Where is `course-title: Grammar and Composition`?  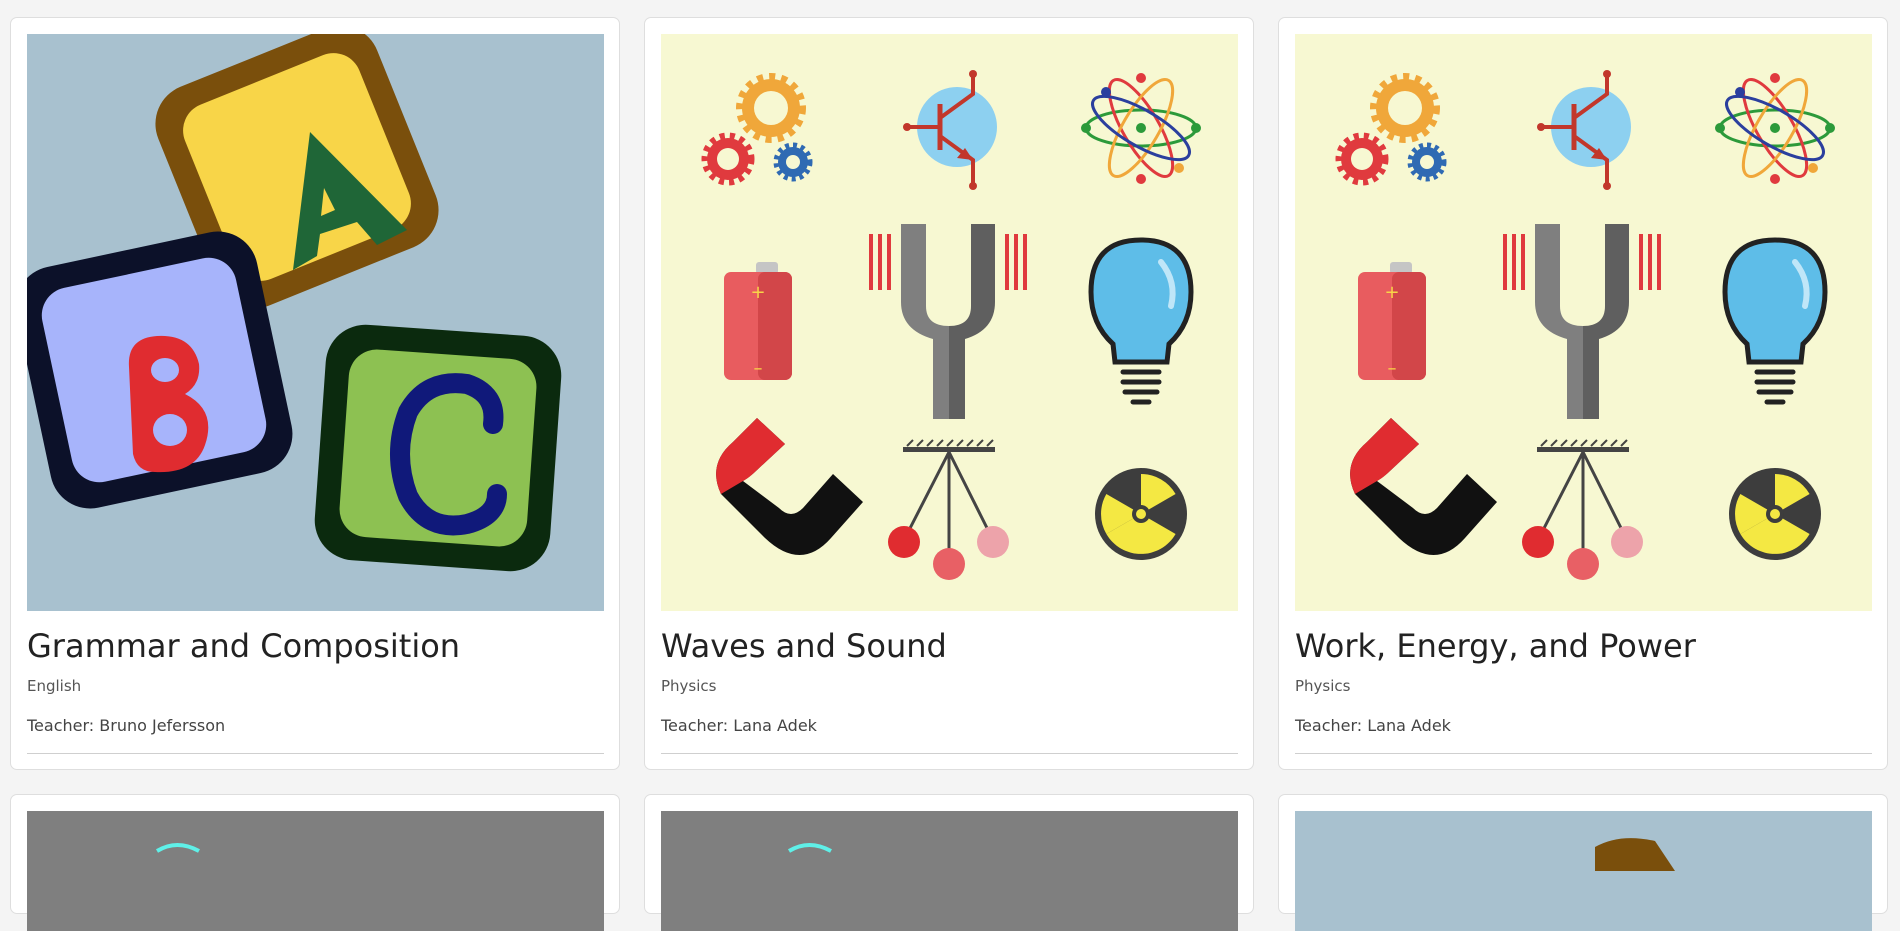 course-title: Grammar and Composition is located at coordinates (243, 646).